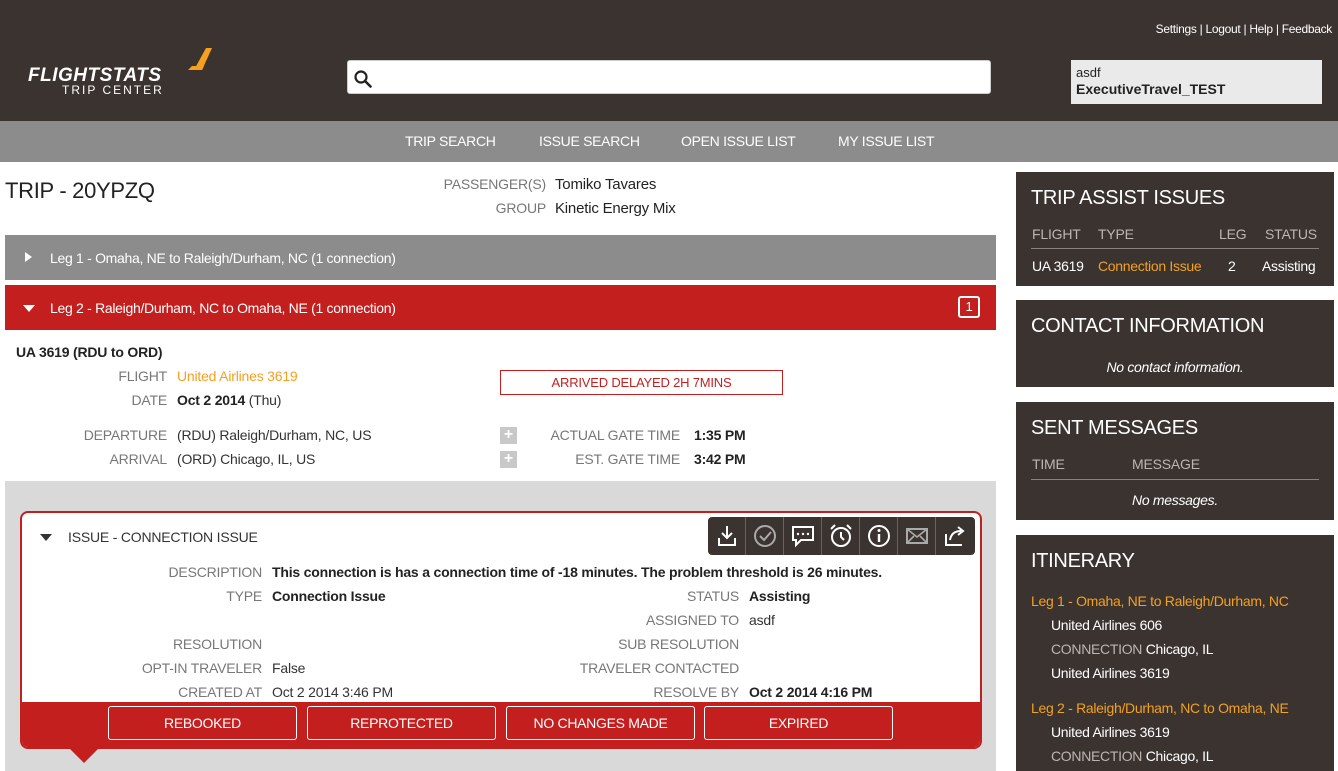 Image resolution: width=1338 pixels, height=771 pixels. Describe the element at coordinates (244, 596) in the screenshot. I see `type-label: TYPE` at that location.